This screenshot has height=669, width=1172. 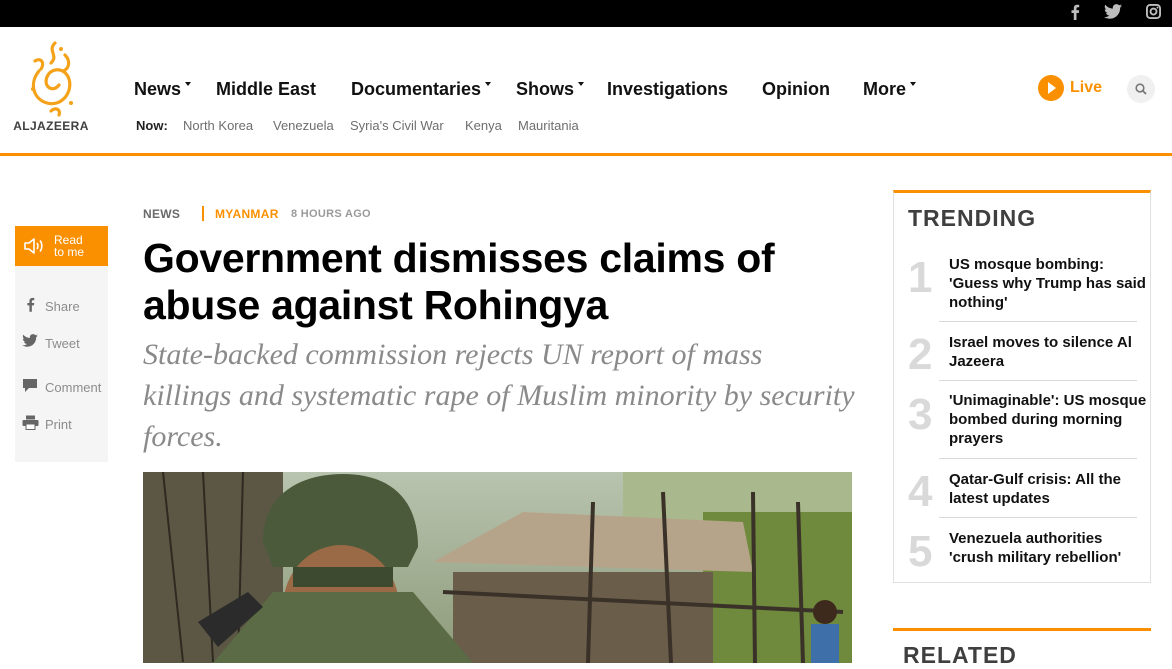 What do you see at coordinates (30, 424) in the screenshot?
I see `printer-icon` at bounding box center [30, 424].